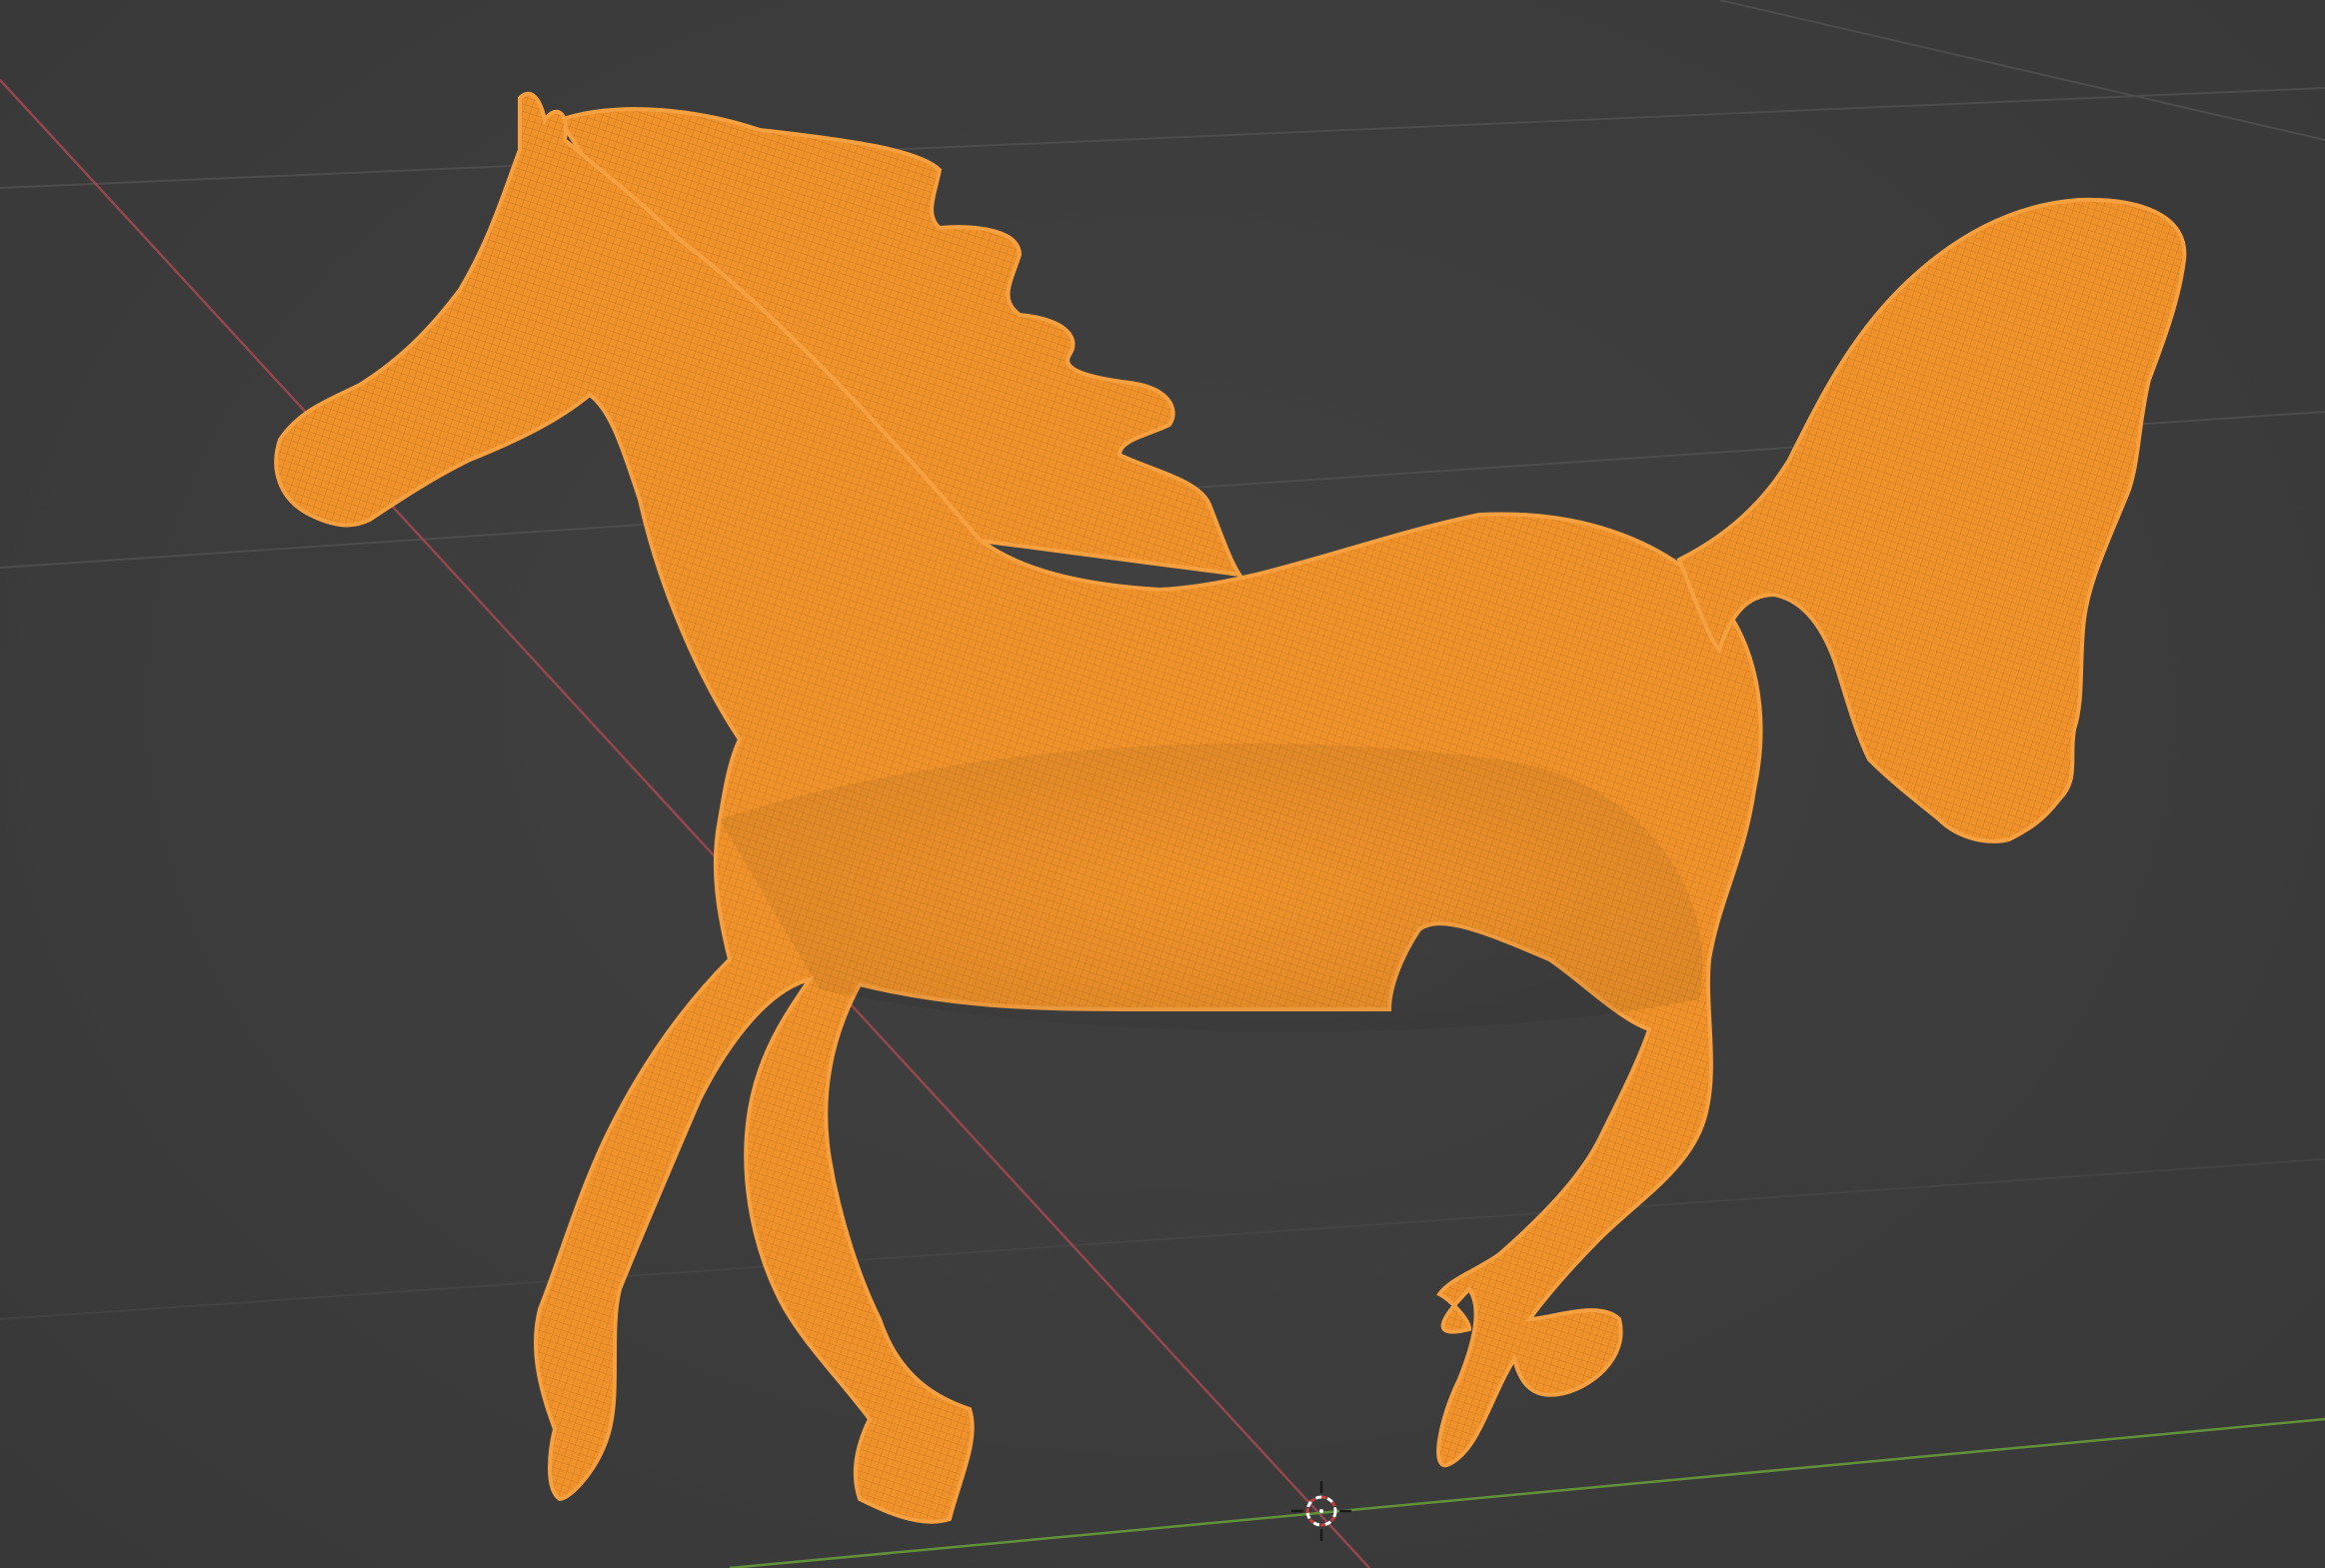  I want to click on 3d-cursor-icon, so click(1321, 1511).